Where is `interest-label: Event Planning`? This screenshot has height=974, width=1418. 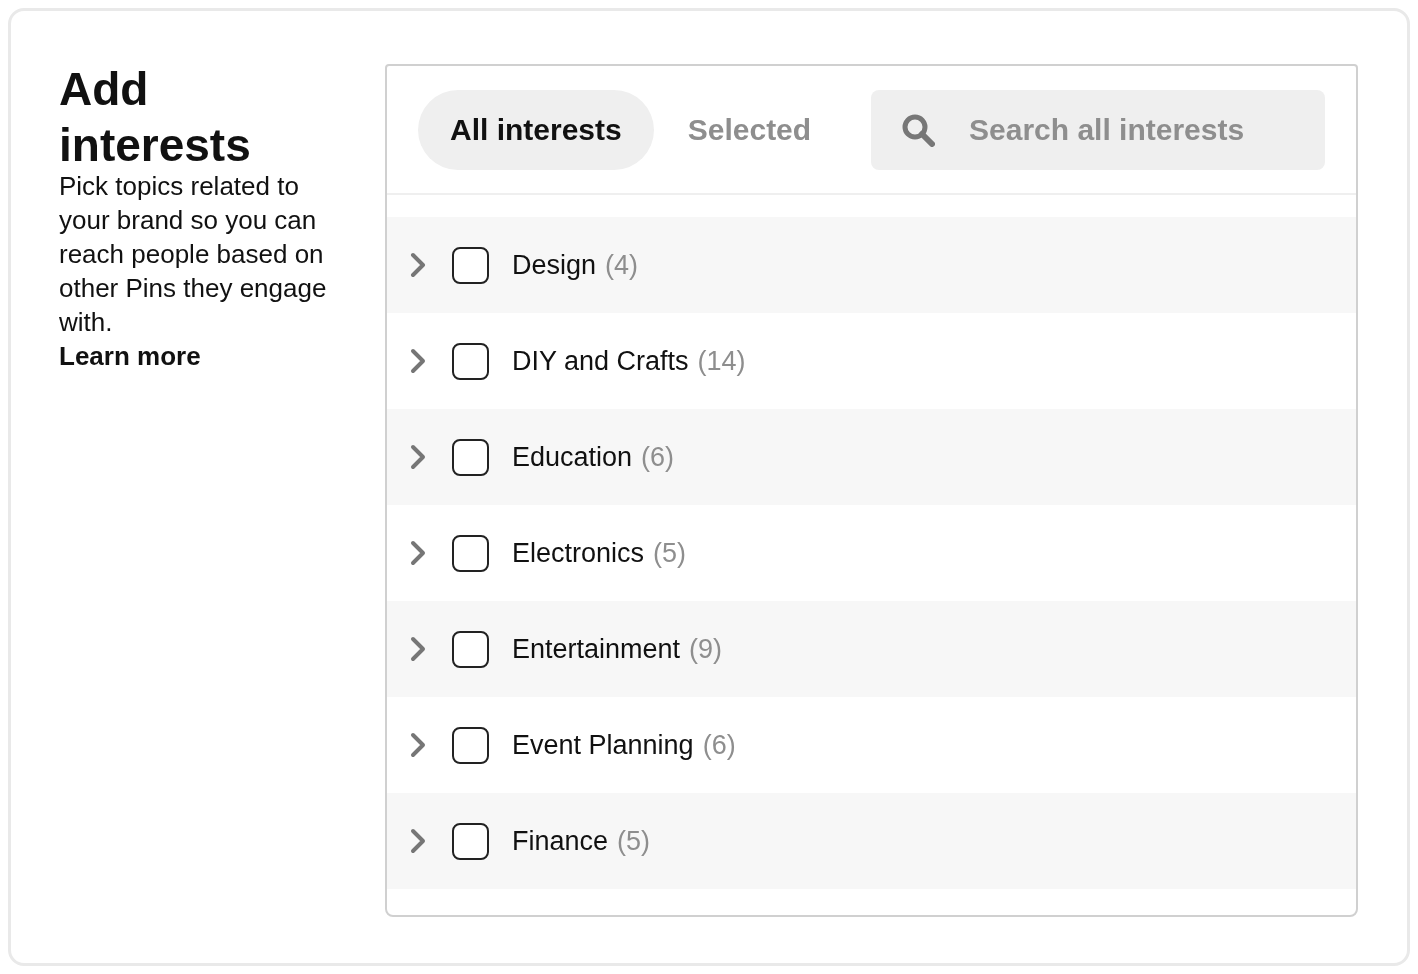 interest-label: Event Planning is located at coordinates (603, 745).